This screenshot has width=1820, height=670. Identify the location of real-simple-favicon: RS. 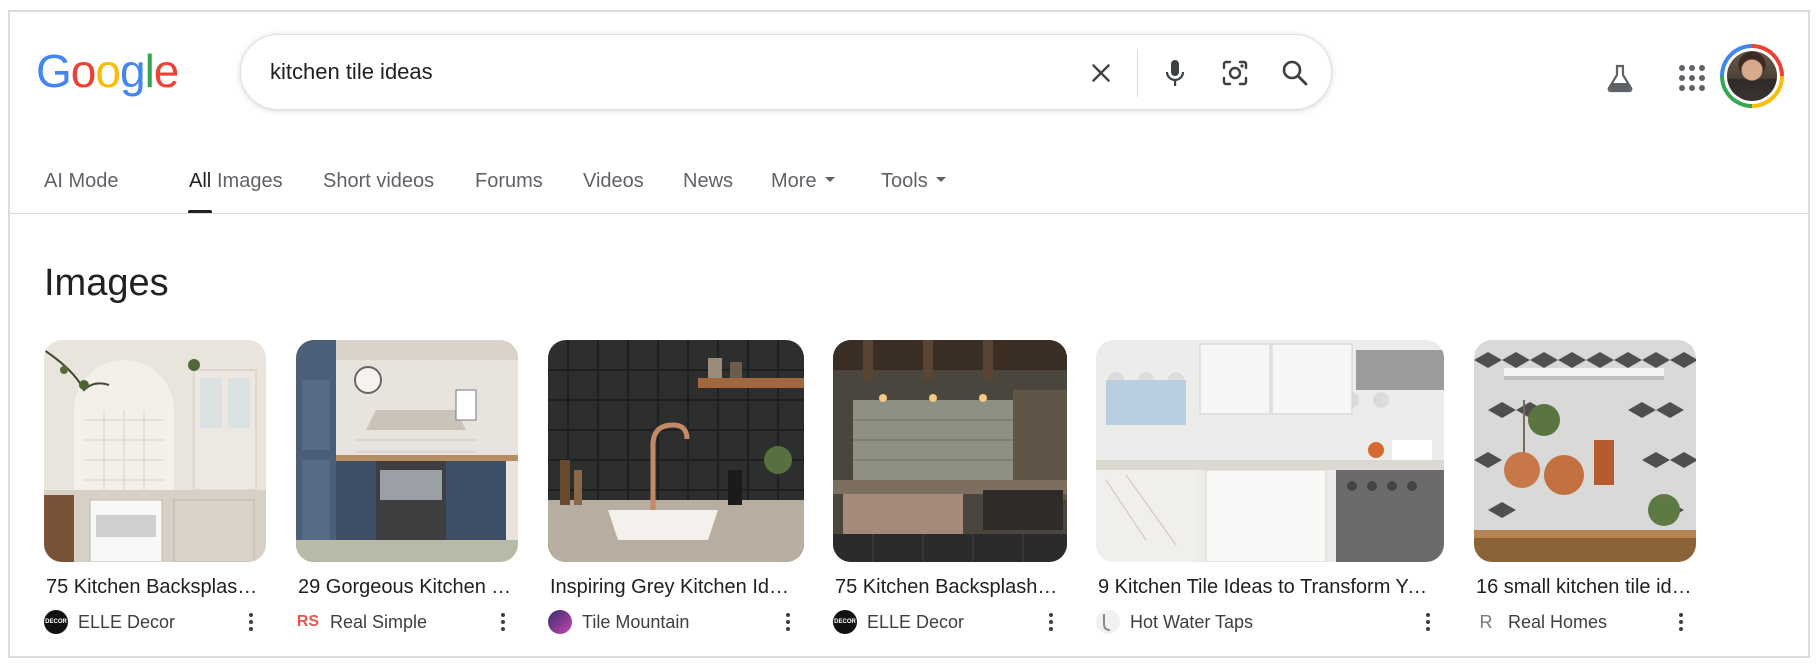
(308, 622).